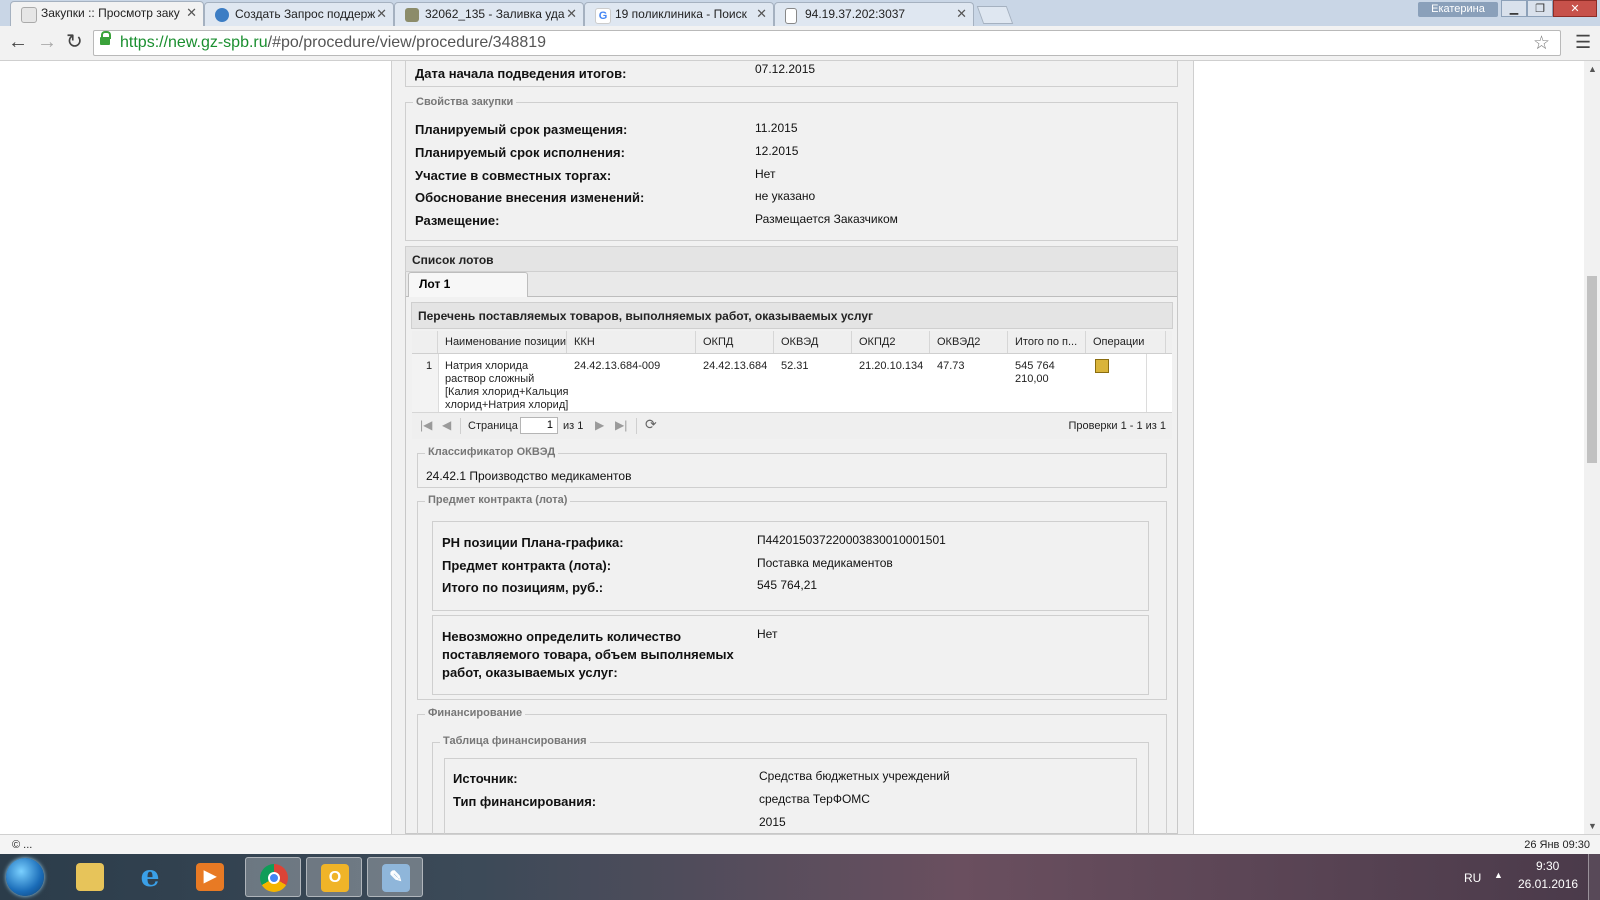  I want to click on column-header: ОКВЭД2, so click(969, 342).